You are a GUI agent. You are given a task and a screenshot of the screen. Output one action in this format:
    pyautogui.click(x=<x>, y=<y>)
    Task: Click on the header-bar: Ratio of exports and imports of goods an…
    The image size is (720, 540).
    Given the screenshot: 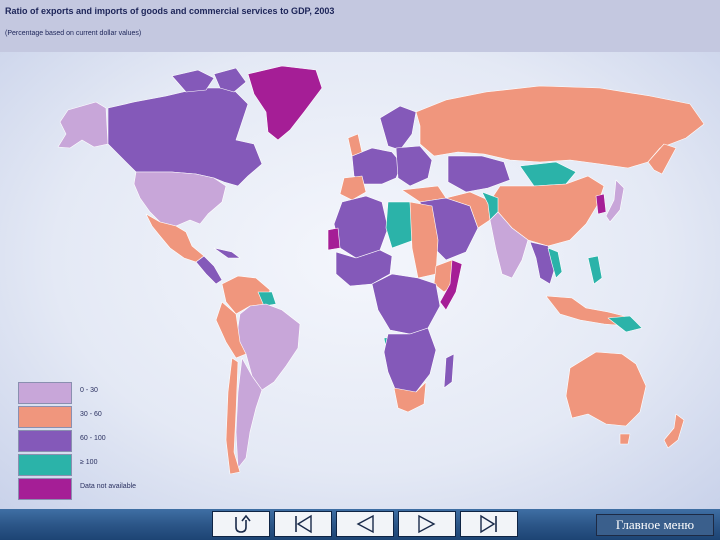 What is the action you would take?
    pyautogui.click(x=360, y=26)
    